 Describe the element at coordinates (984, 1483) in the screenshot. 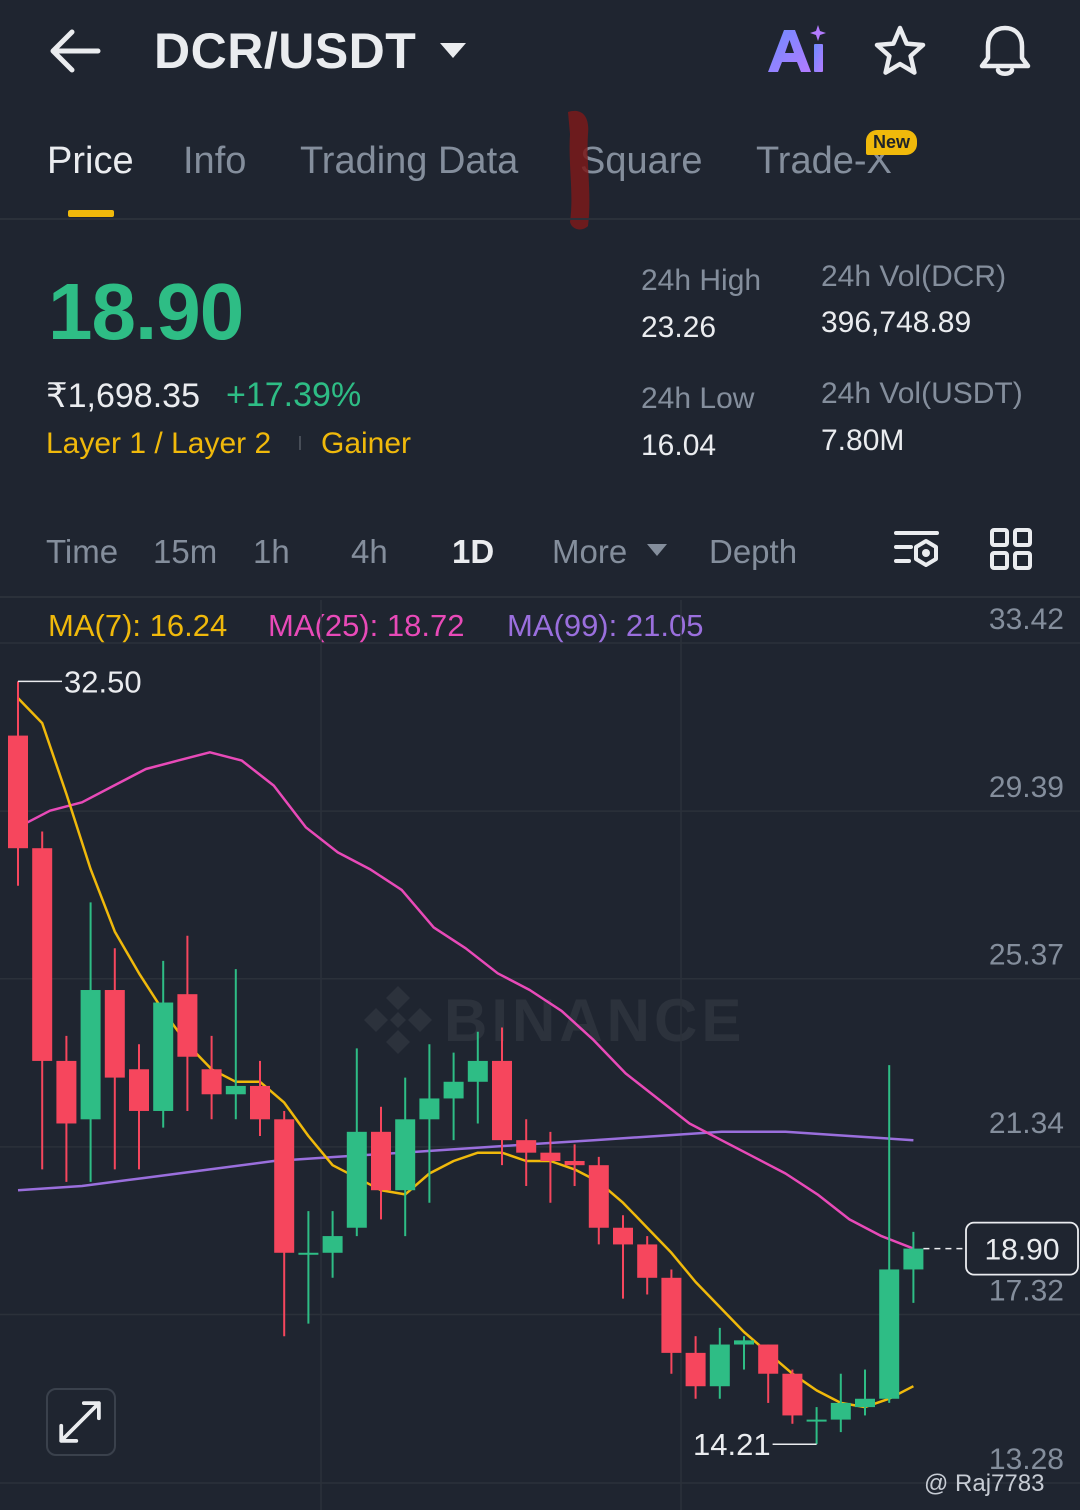

I see `credit-watermark: @ Raj7783` at that location.